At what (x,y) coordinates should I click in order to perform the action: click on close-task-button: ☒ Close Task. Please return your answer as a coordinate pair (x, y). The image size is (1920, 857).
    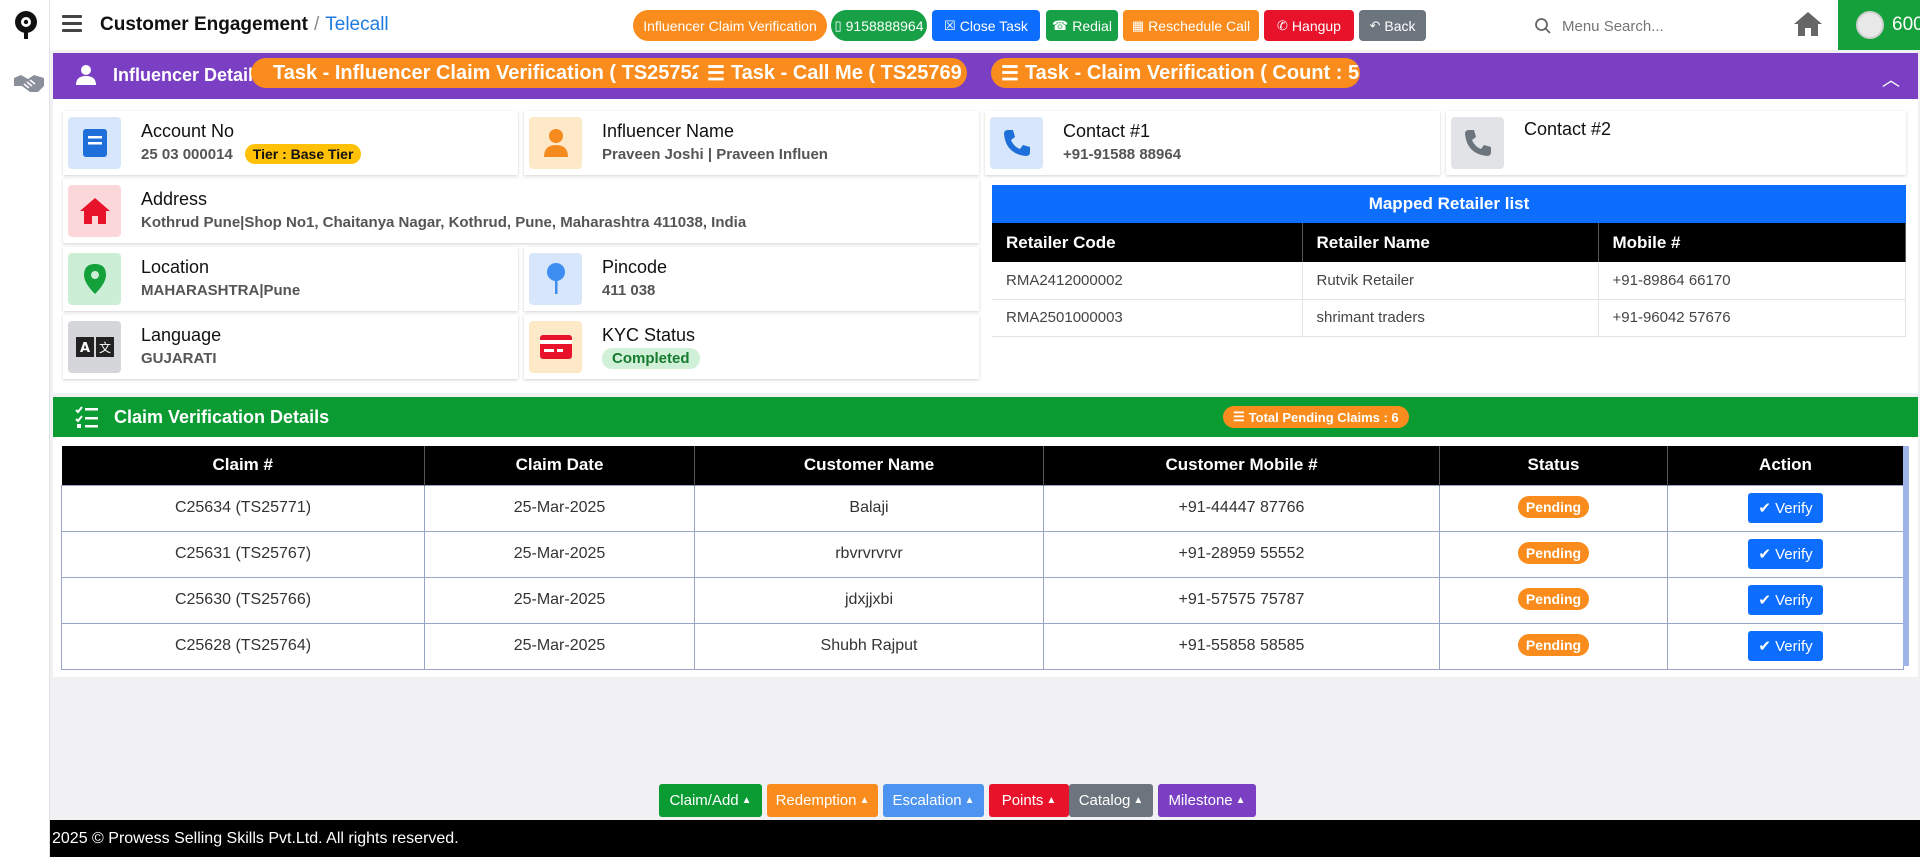
    Looking at the image, I should click on (986, 25).